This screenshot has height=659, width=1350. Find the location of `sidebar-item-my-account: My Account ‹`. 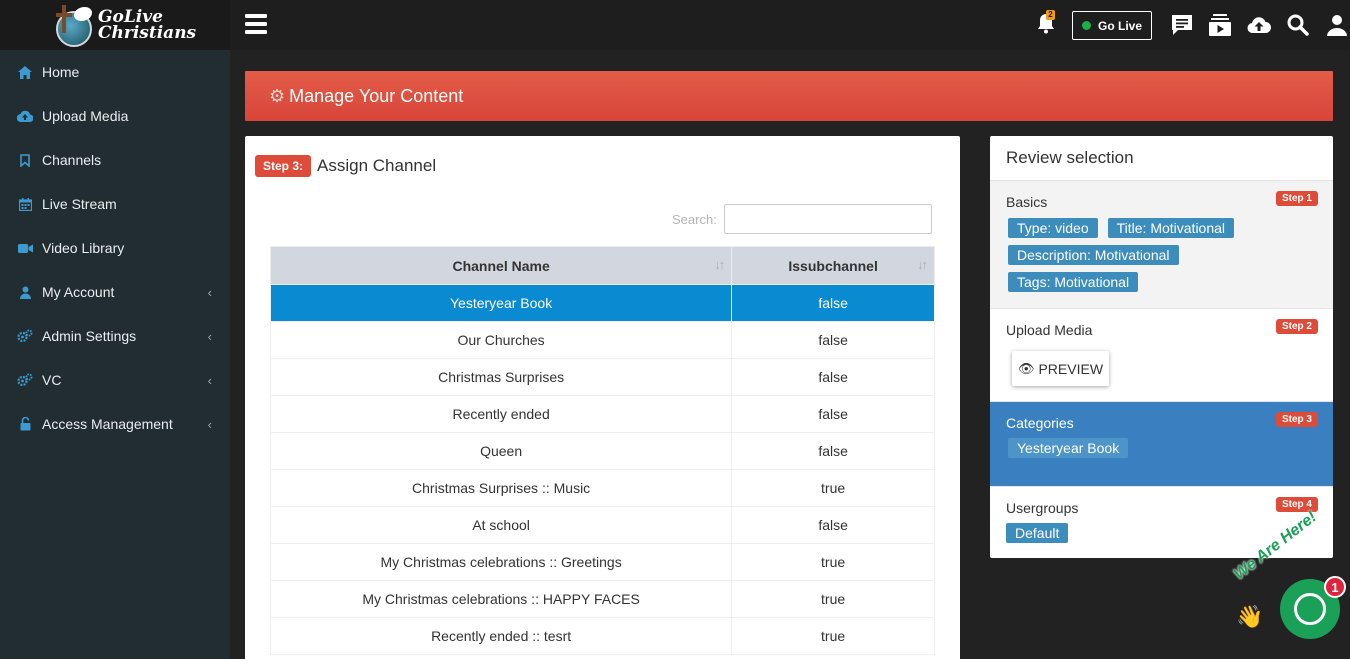

sidebar-item-my-account: My Account ‹ is located at coordinates (115, 292).